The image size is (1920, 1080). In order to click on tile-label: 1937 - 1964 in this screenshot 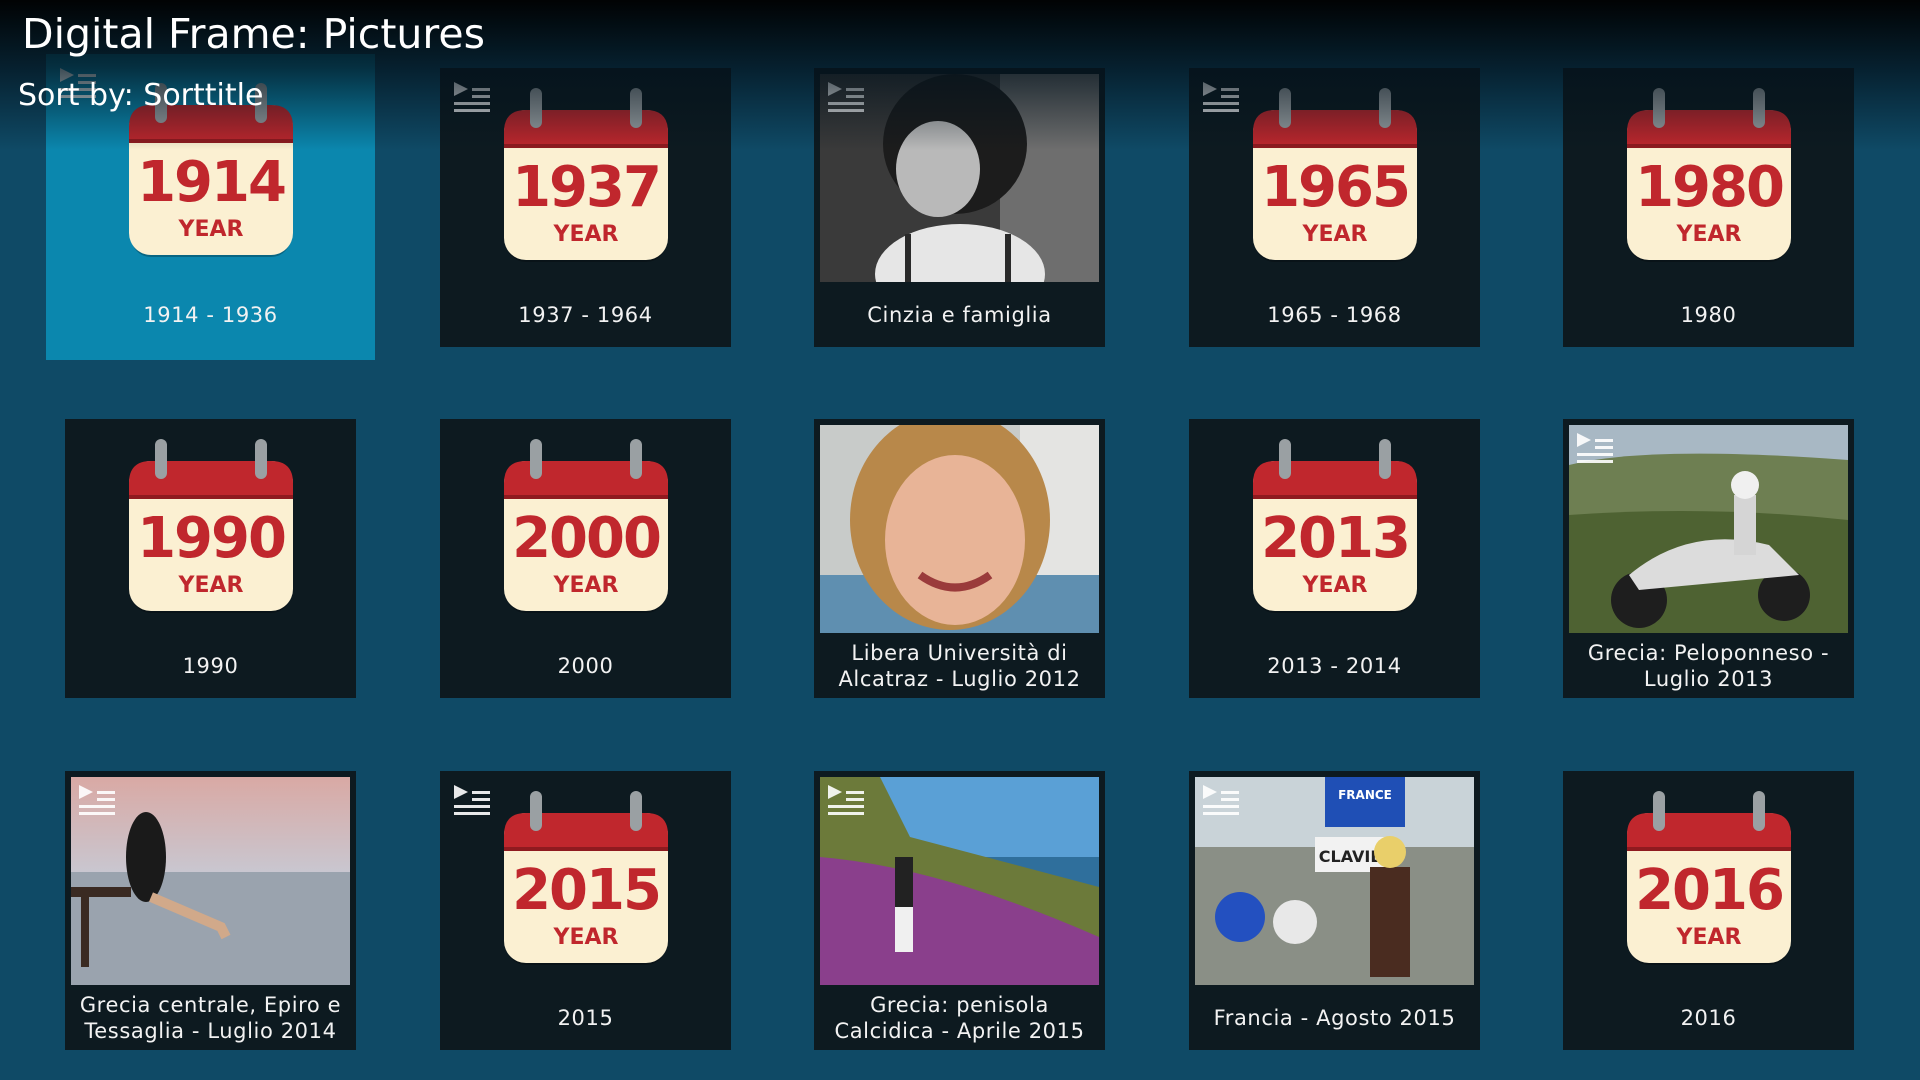, I will do `click(585, 314)`.